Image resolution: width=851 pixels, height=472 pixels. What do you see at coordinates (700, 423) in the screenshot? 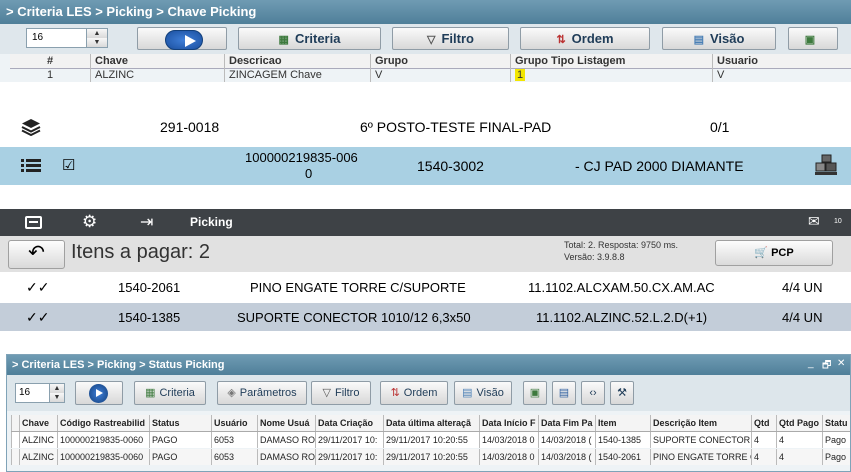
I see `col-header-descricao-item: Descrição Item` at bounding box center [700, 423].